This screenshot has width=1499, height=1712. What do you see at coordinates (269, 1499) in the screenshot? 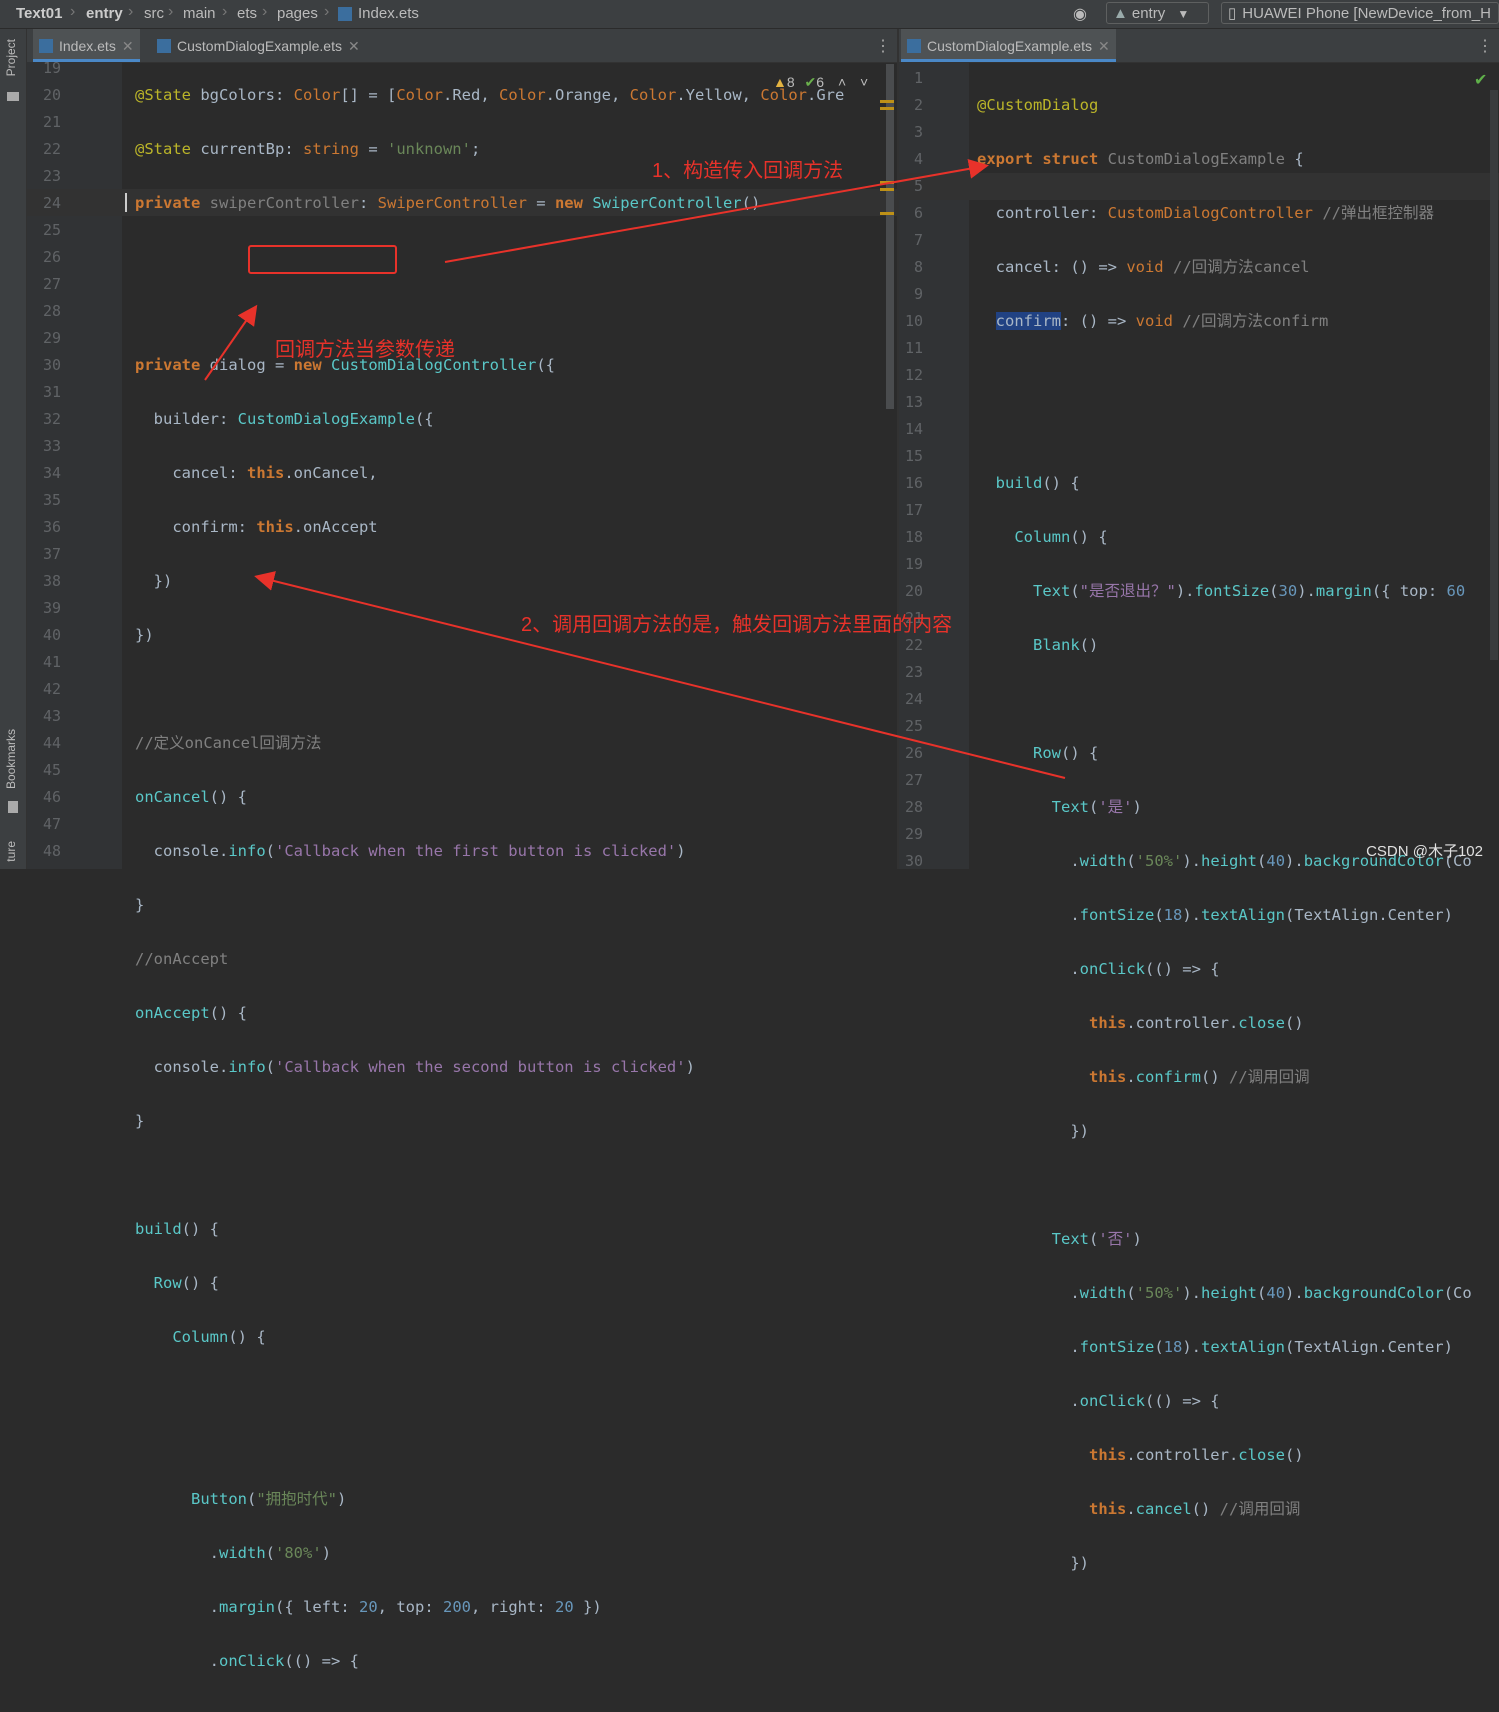
I see `code-line: Button("拥抱时代")` at bounding box center [269, 1499].